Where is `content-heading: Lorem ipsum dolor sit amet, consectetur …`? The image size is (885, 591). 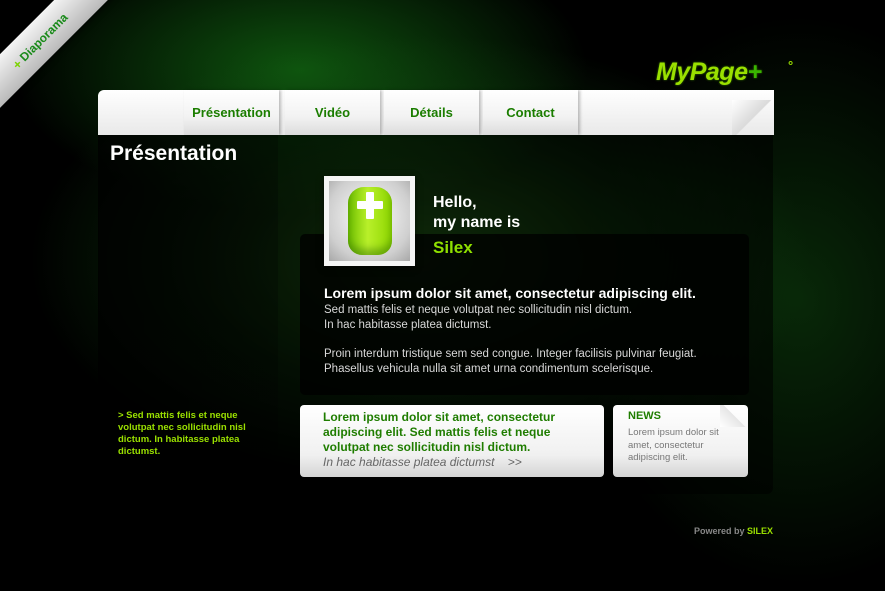 content-heading: Lorem ipsum dolor sit amet, consectetur … is located at coordinates (510, 293).